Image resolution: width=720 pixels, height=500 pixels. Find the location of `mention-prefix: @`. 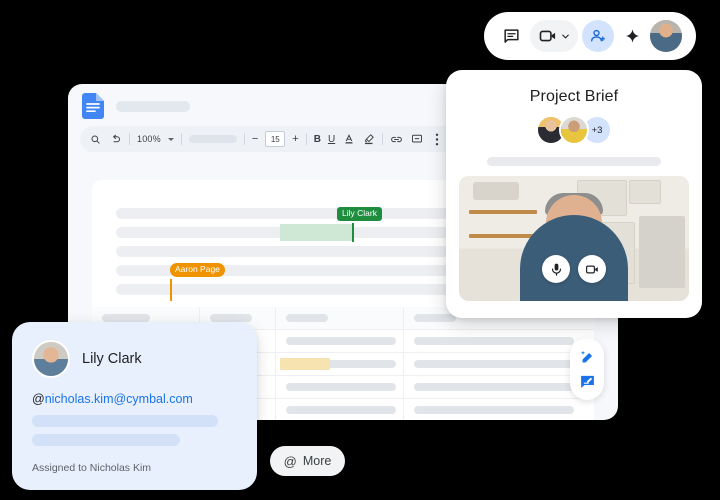

mention-prefix: @ is located at coordinates (38, 399).